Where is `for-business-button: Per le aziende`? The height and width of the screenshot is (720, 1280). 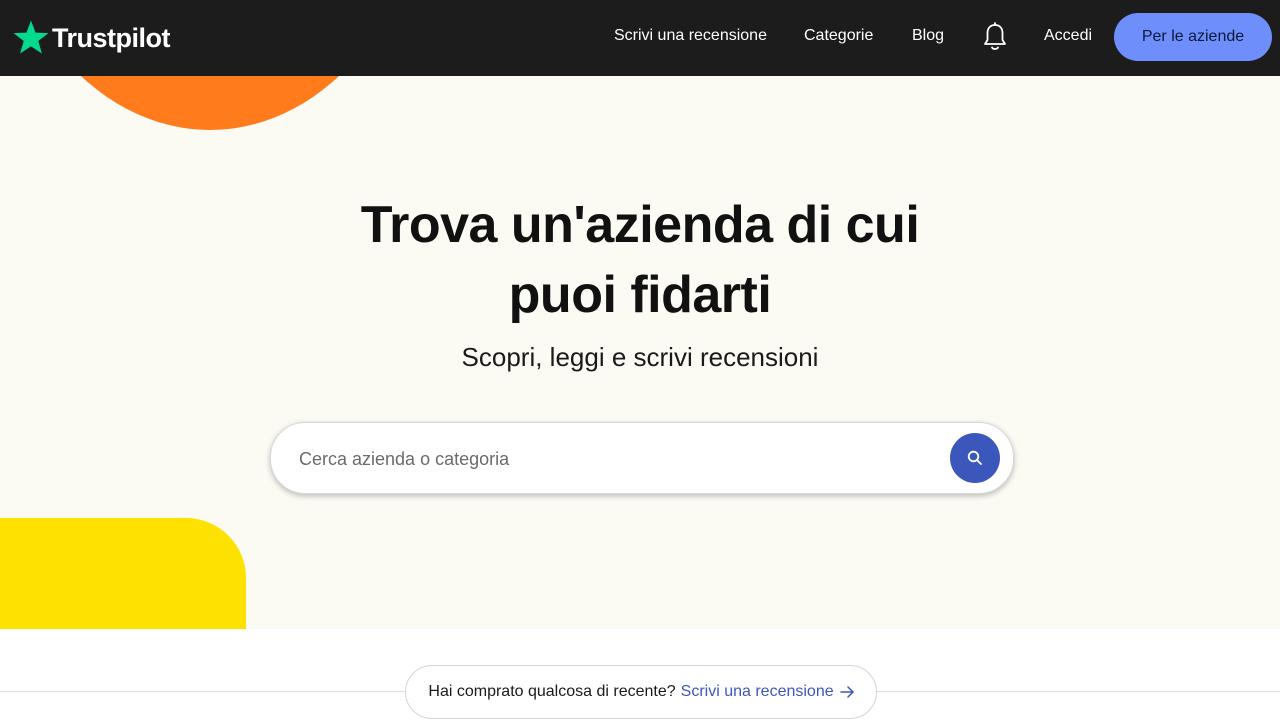 for-business-button: Per le aziende is located at coordinates (1193, 37).